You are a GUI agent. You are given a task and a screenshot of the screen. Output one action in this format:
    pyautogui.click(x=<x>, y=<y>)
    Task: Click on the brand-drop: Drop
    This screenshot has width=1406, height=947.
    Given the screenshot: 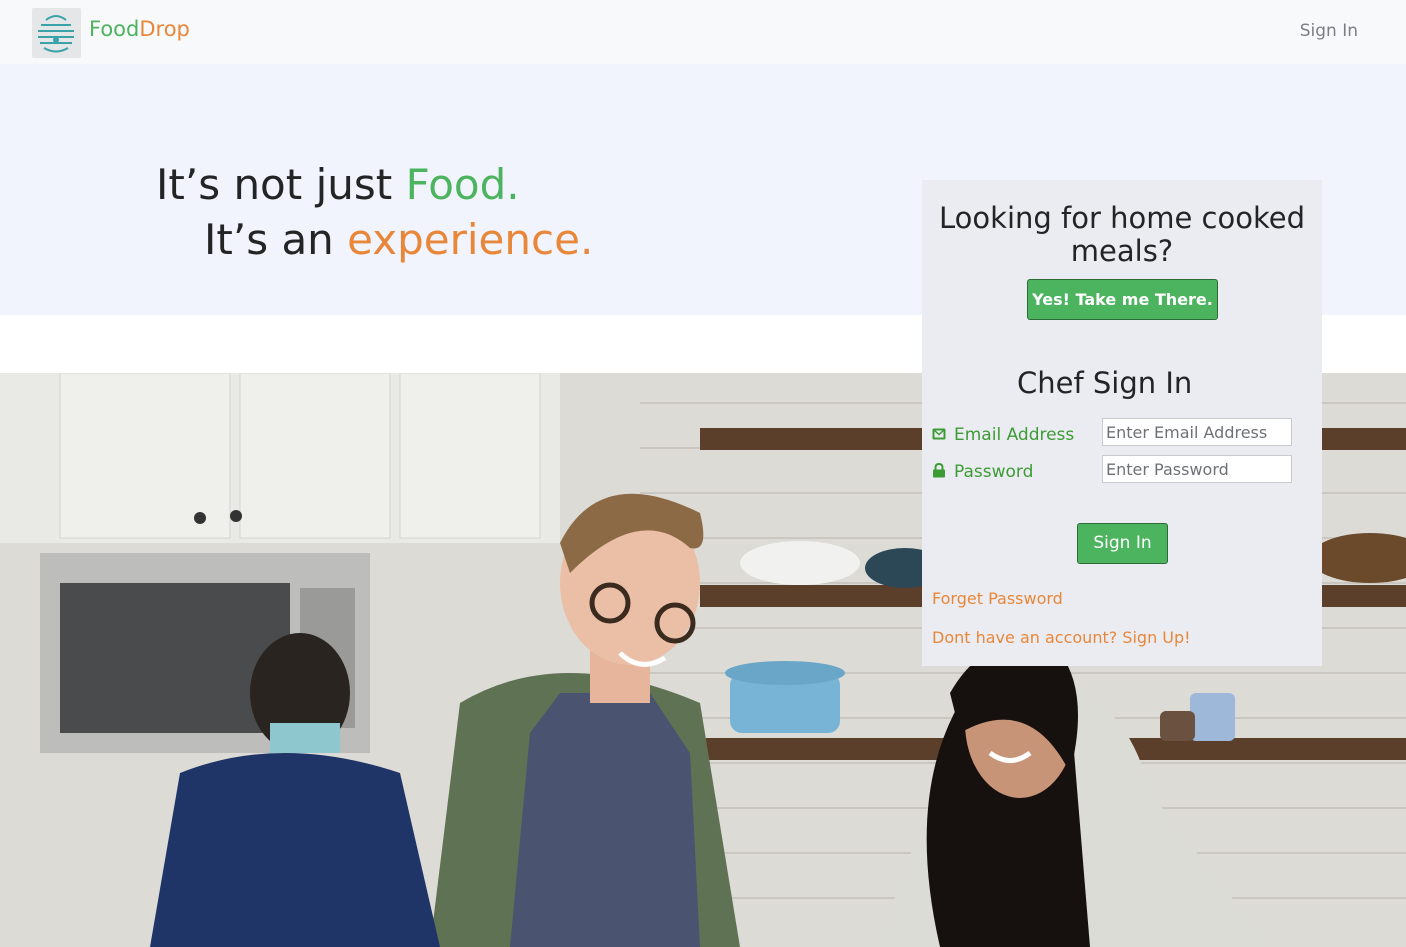 What is the action you would take?
    pyautogui.click(x=164, y=29)
    